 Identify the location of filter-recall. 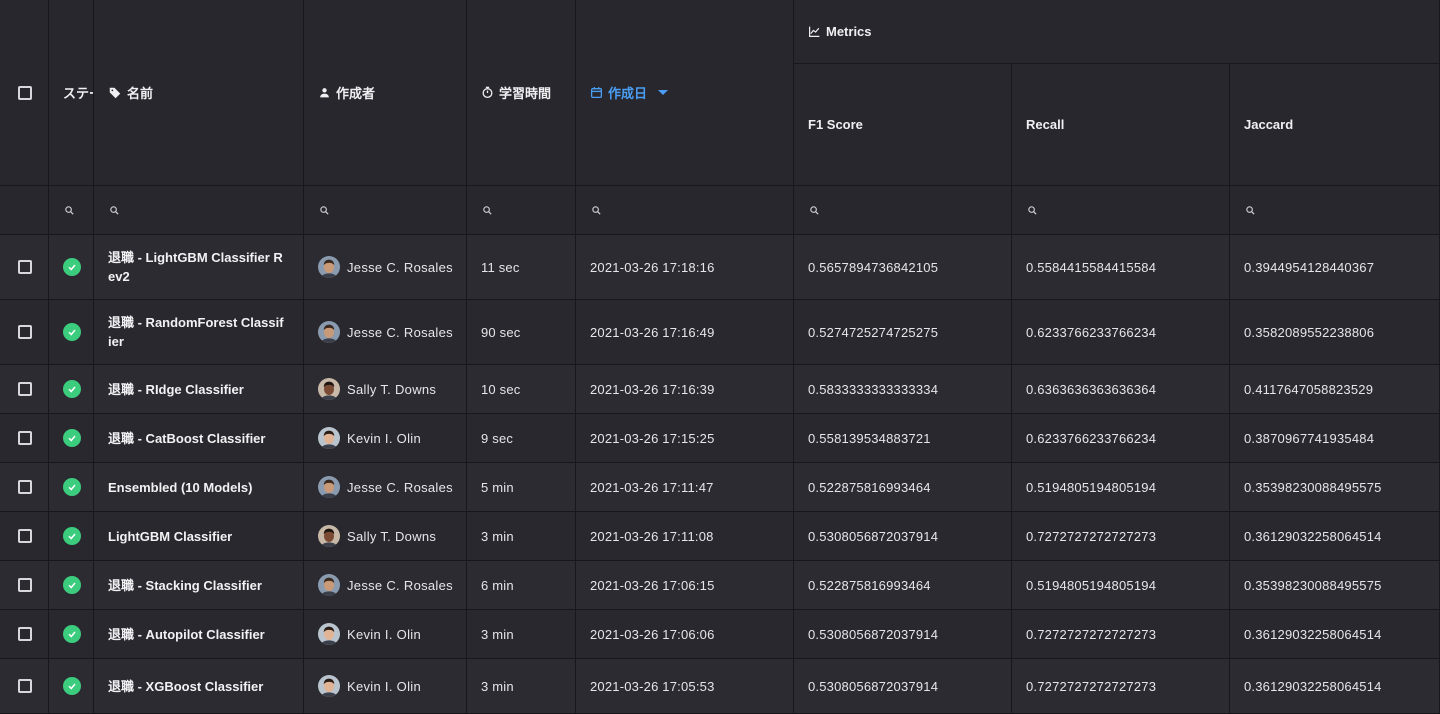
(1121, 210).